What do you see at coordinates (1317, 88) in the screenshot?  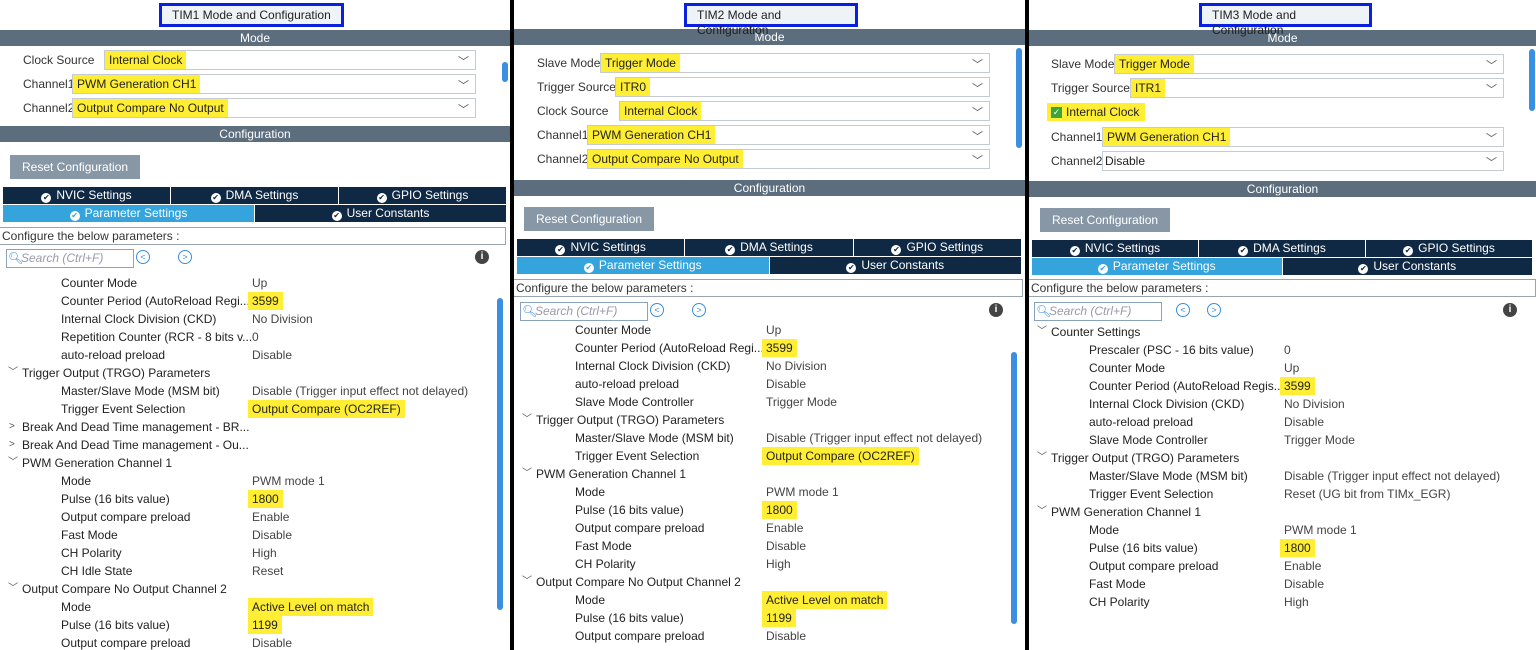 I see `trigger-source-select: ITR1 ﹀` at bounding box center [1317, 88].